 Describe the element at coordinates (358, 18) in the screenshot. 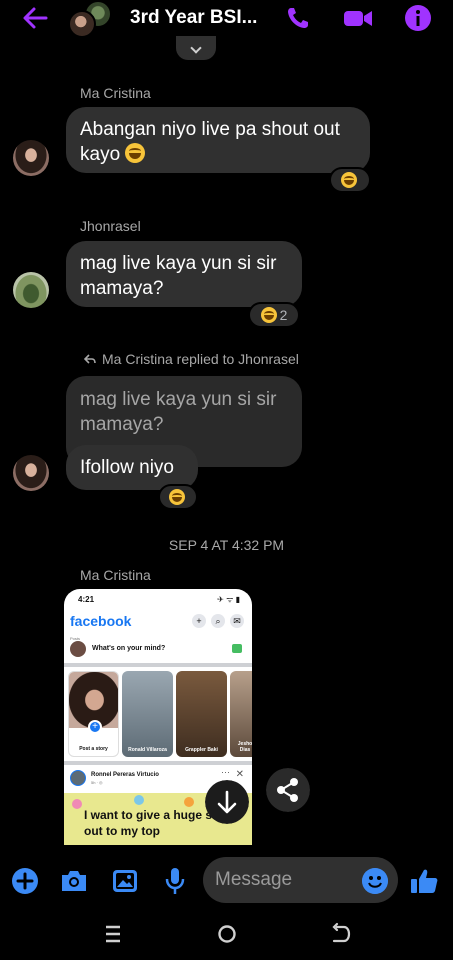

I see `video-camera-icon` at that location.